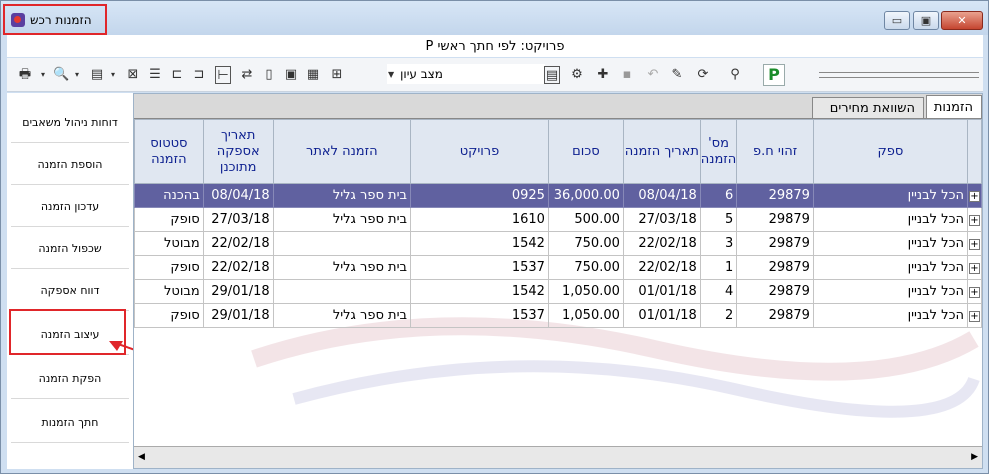 This screenshot has width=989, height=474. What do you see at coordinates (661, 195) in the screenshot?
I see `cell-order-date: 08/04/18` at bounding box center [661, 195].